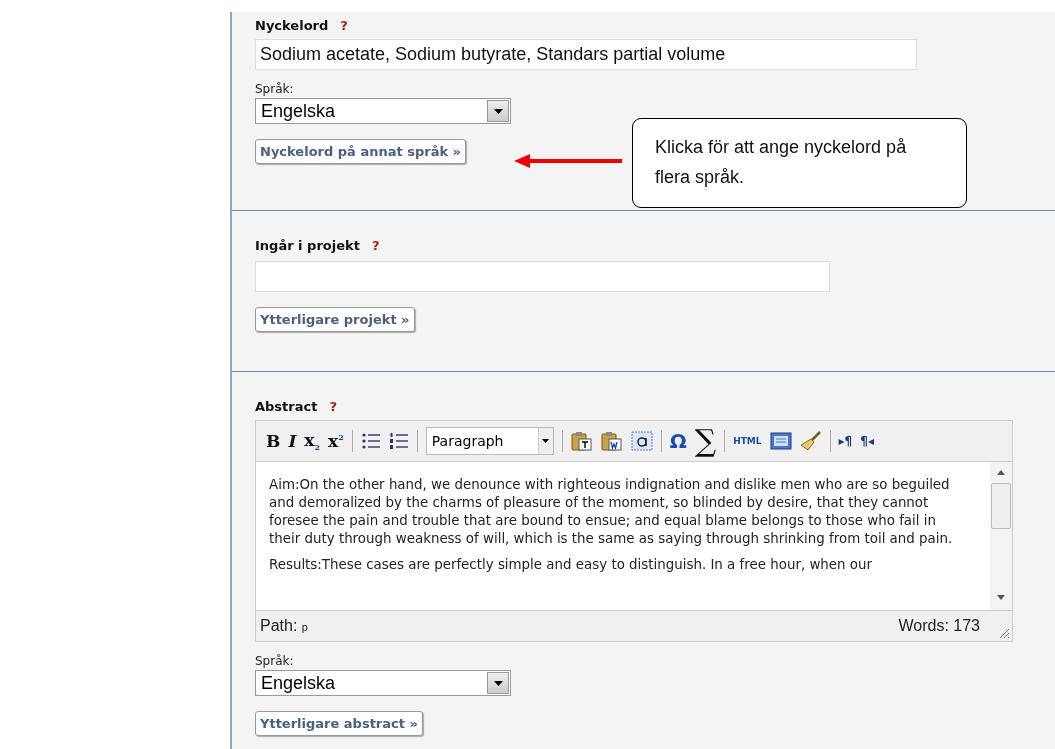 The width and height of the screenshot is (1055, 749). Describe the element at coordinates (279, 625) in the screenshot. I see `path-label: Path:` at that location.